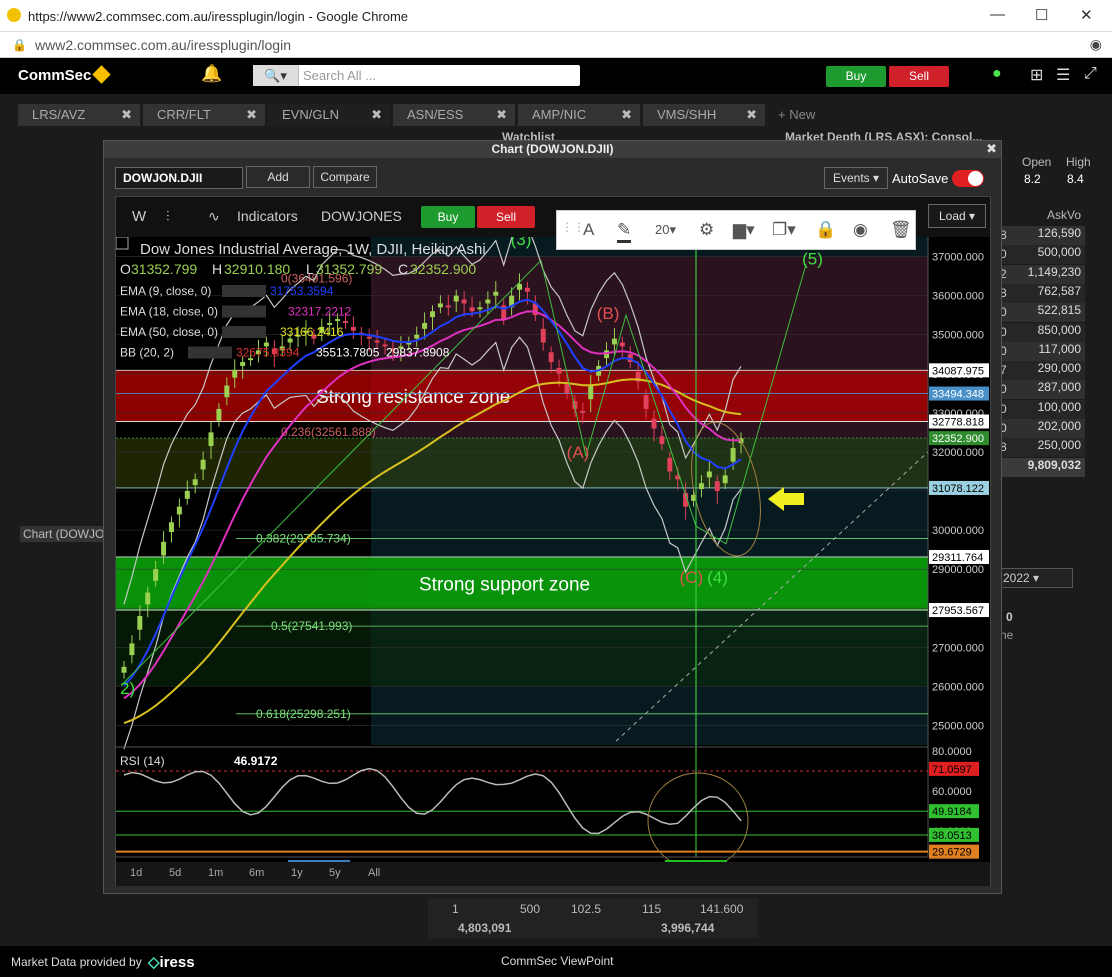 The image size is (1112, 977). I want to click on indicators-button: Indicators, so click(267, 216).